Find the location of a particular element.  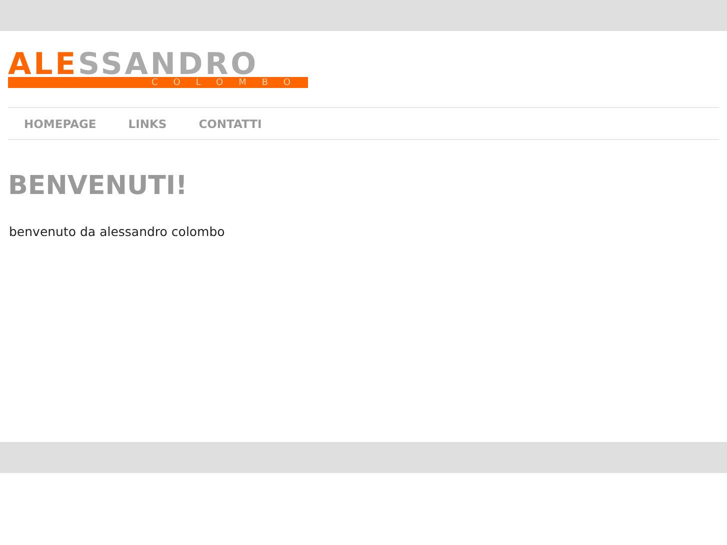

nav-link: CONTATTI is located at coordinates (238, 123).